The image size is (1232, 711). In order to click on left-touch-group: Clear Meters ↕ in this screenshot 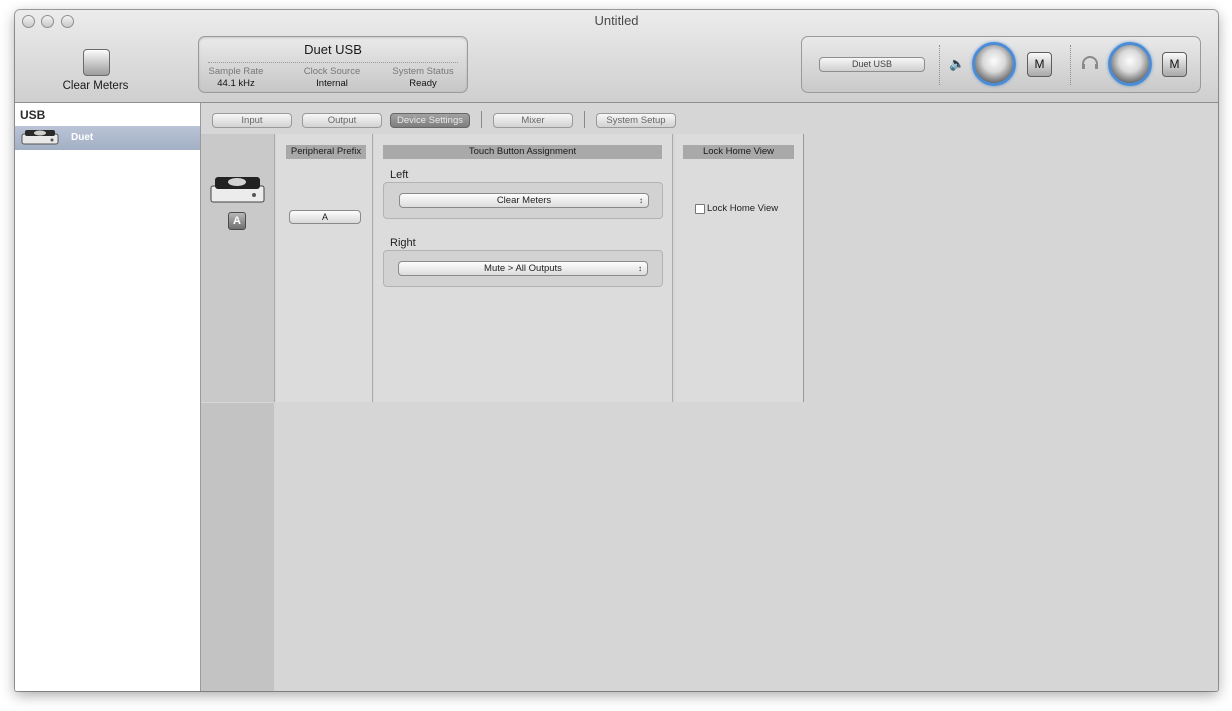, I will do `click(523, 200)`.